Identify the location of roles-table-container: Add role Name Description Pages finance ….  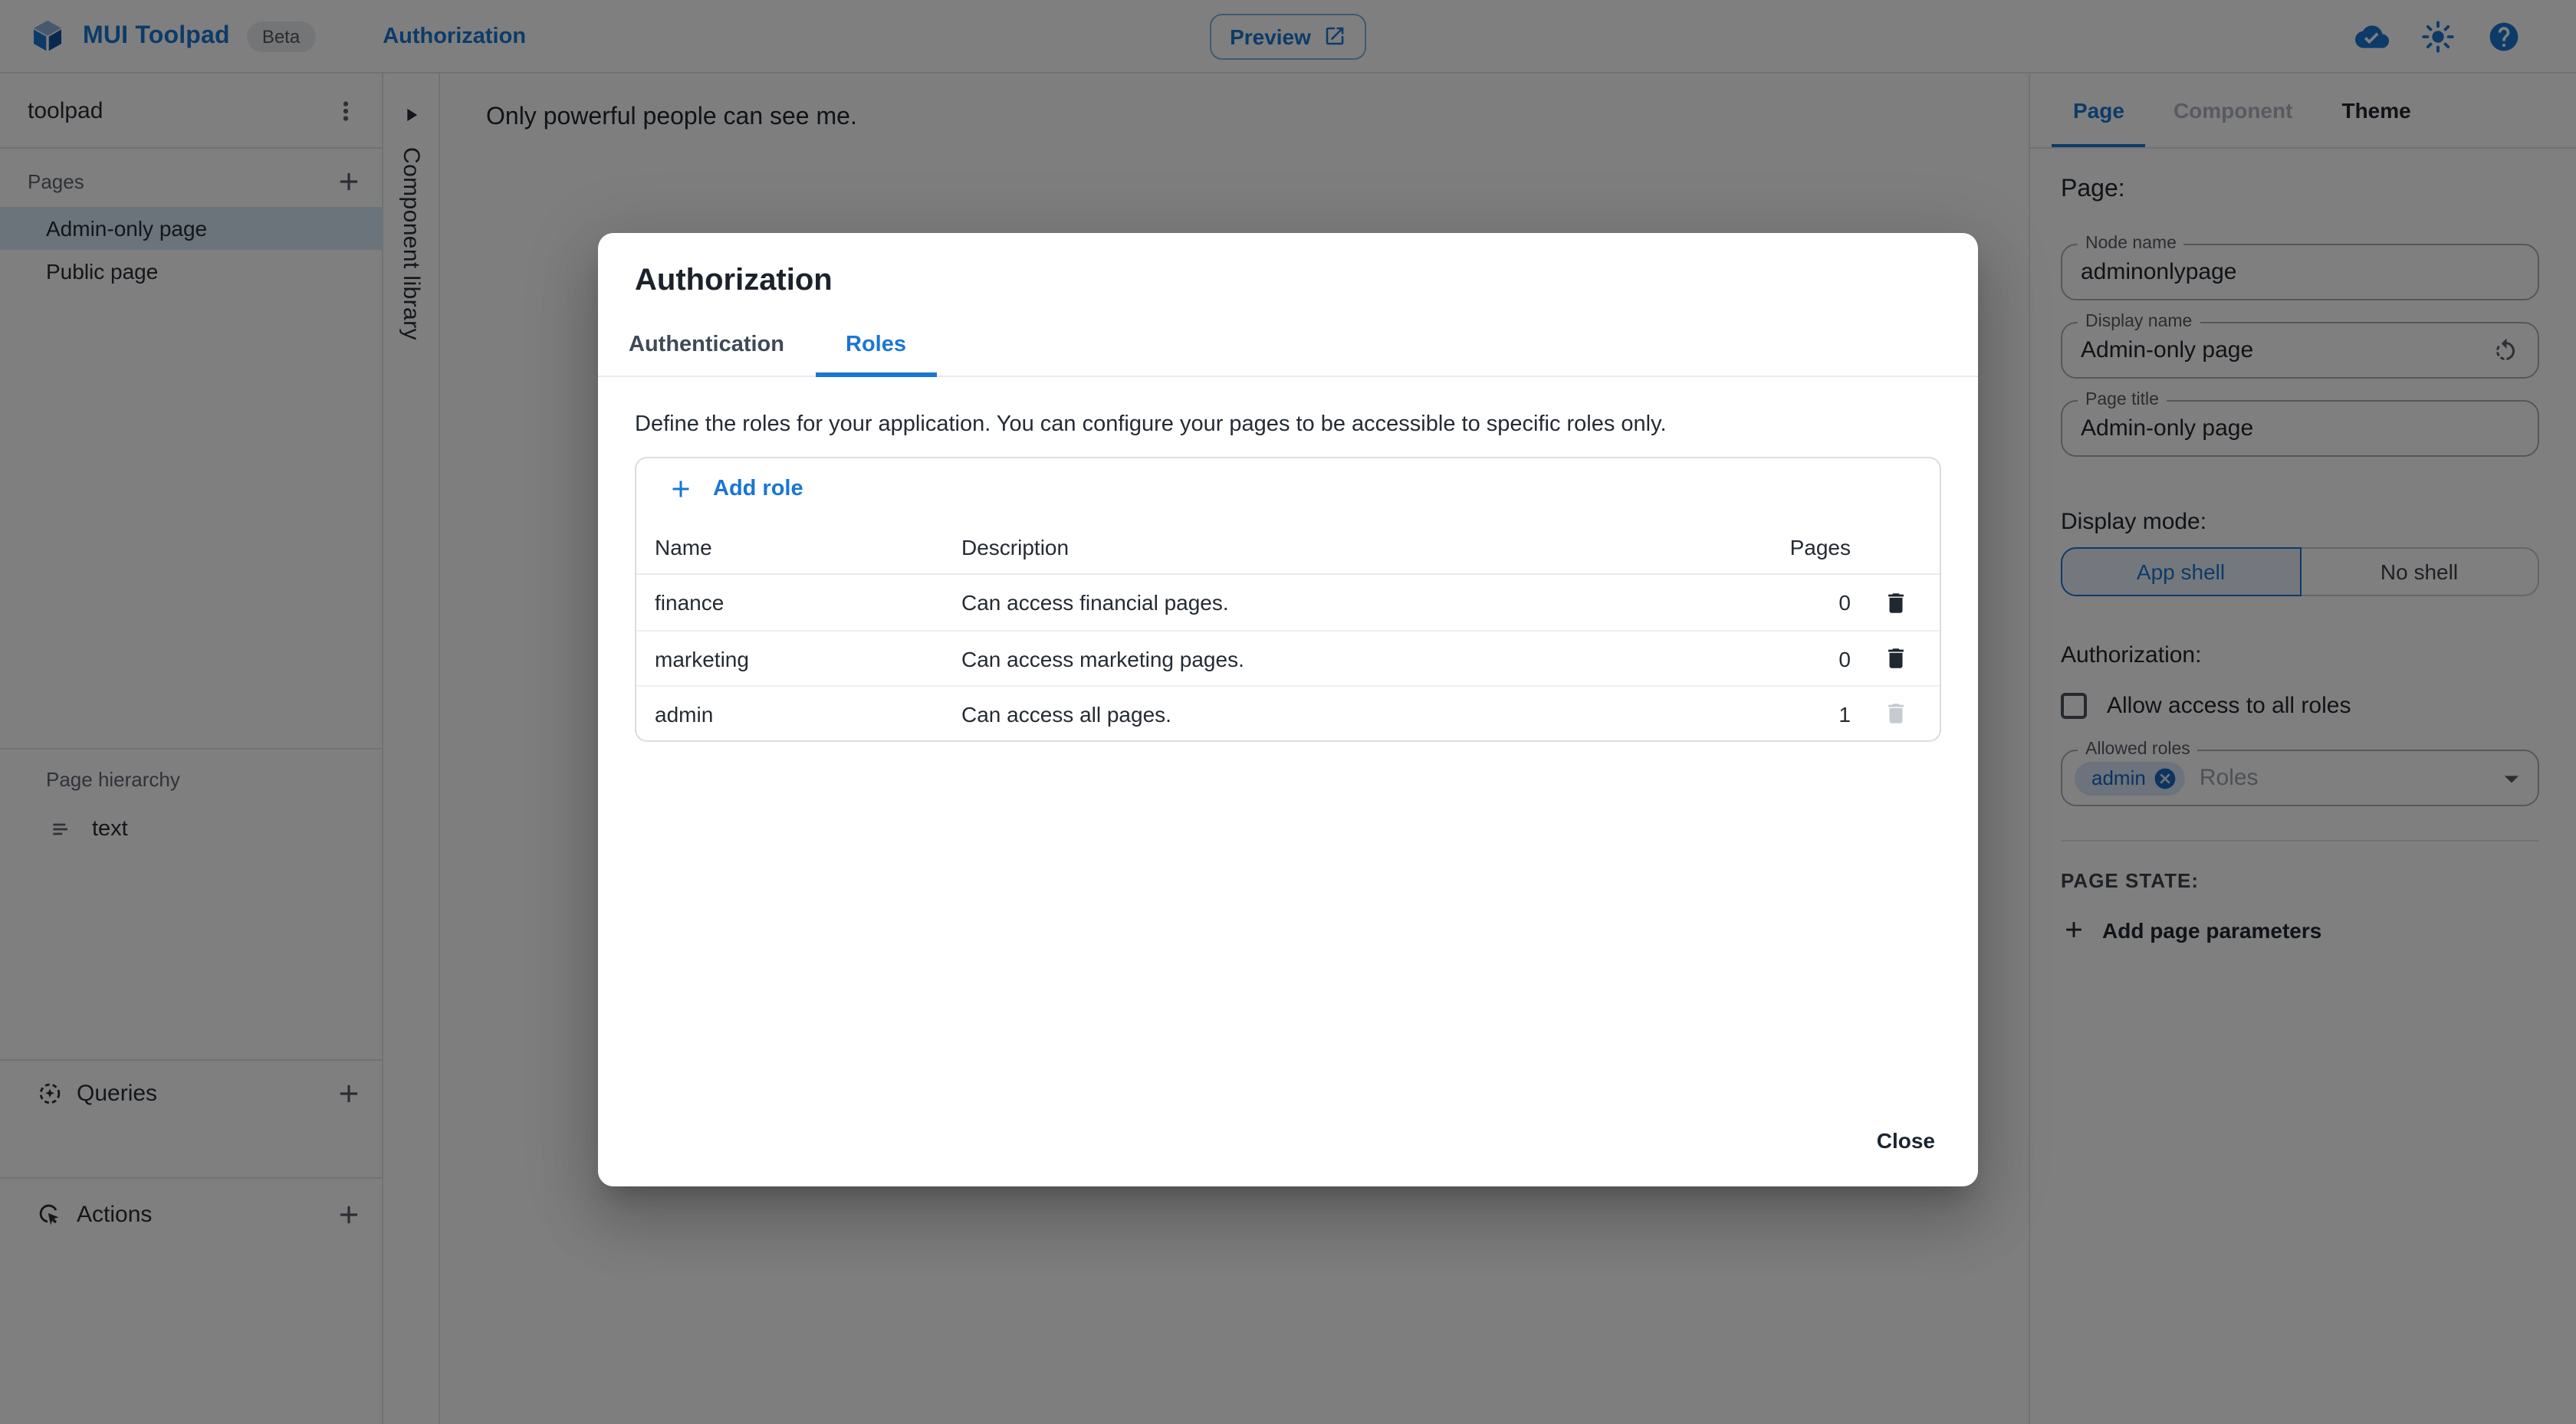
(1288, 599).